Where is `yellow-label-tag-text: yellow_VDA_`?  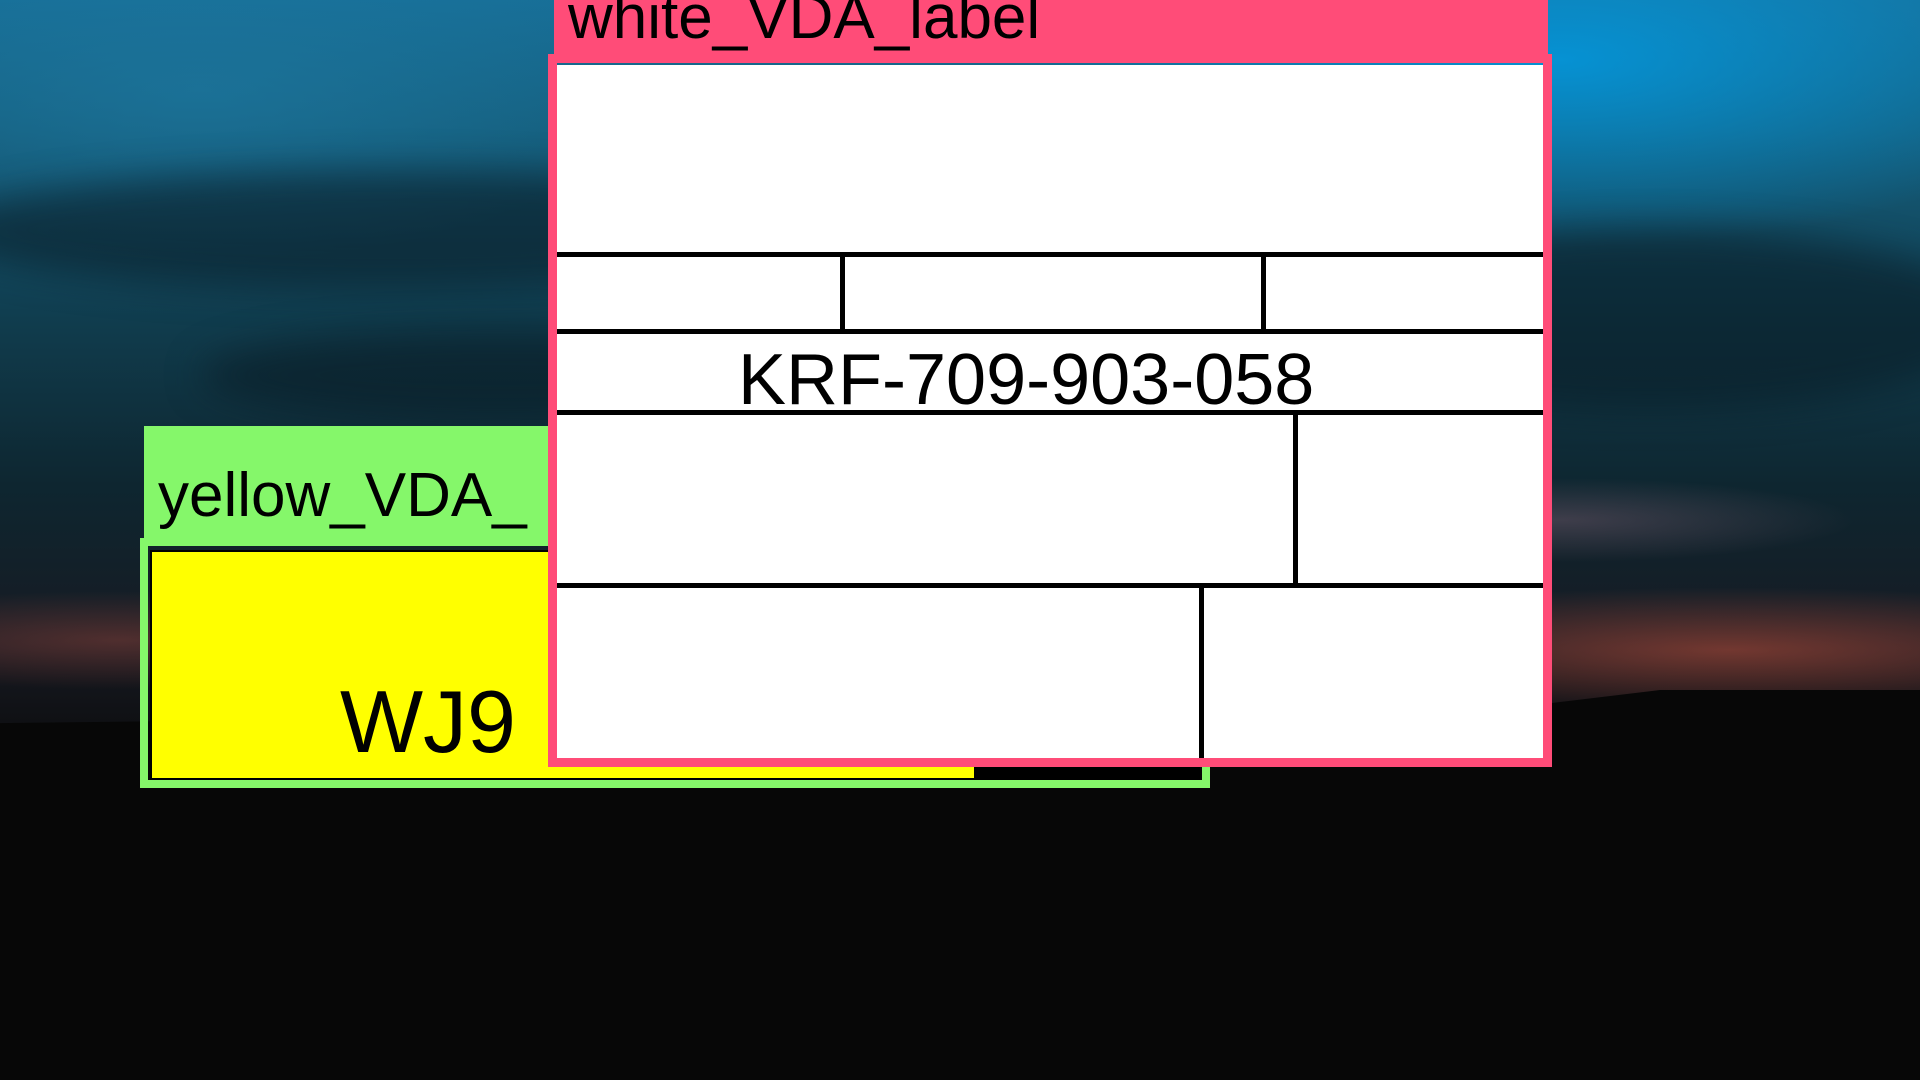 yellow-label-tag-text: yellow_VDA_ is located at coordinates (342, 495).